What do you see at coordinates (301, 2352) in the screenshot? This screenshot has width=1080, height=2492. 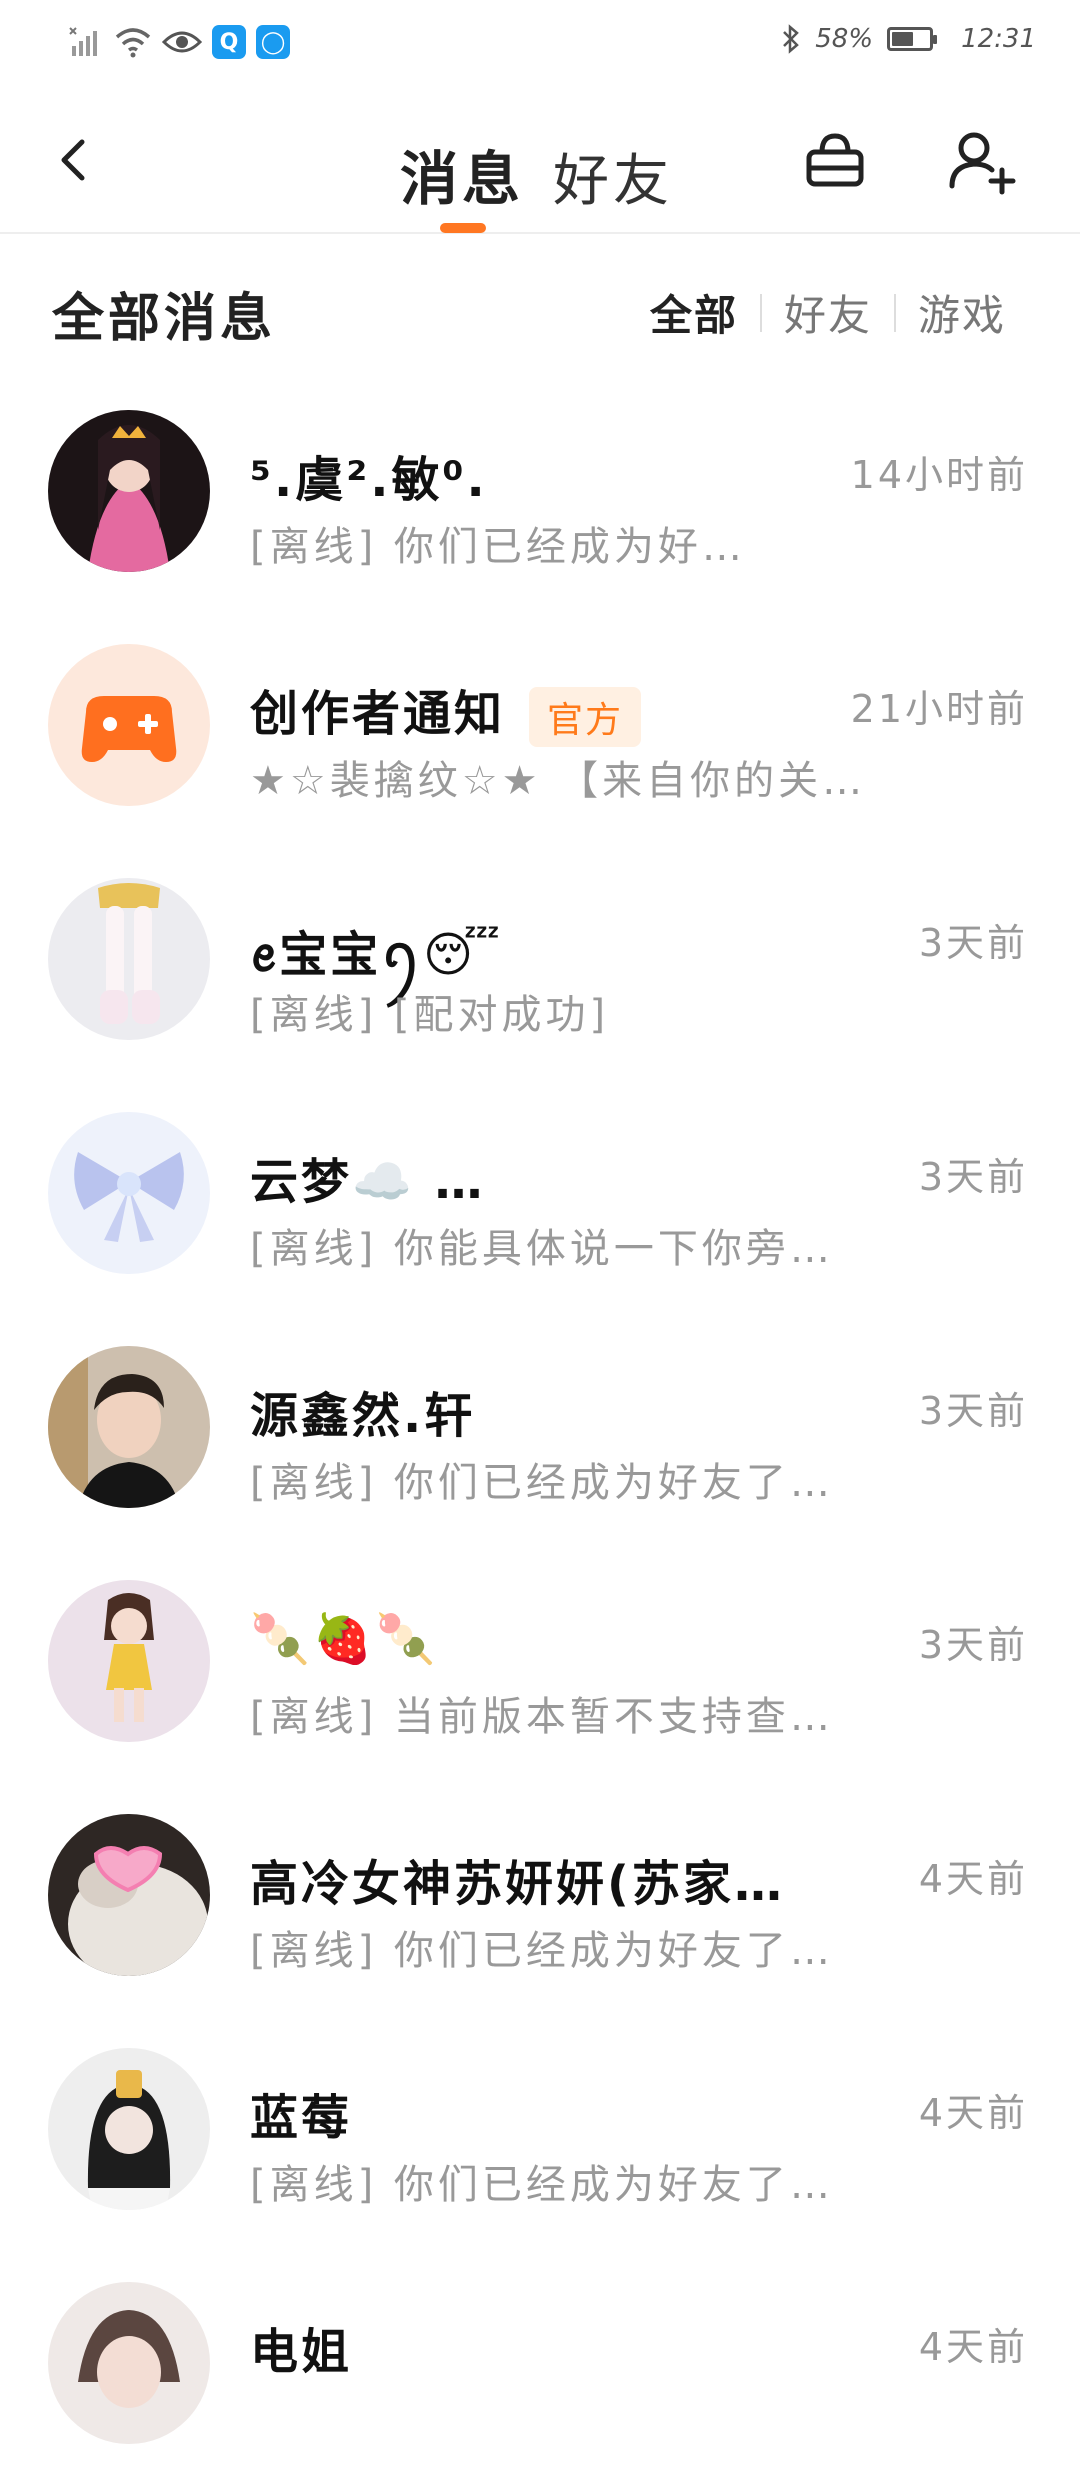 I see `contact-name: 电姐` at bounding box center [301, 2352].